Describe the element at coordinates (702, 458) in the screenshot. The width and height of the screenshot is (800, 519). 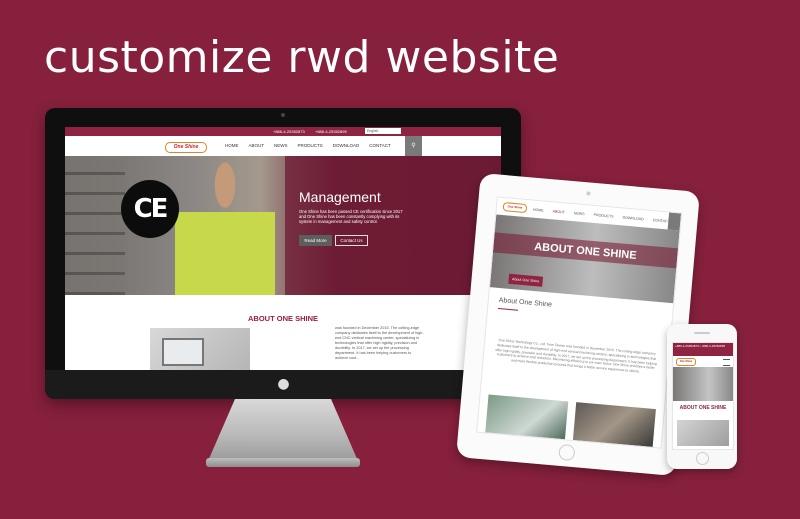
I see `phone-home-button` at that location.